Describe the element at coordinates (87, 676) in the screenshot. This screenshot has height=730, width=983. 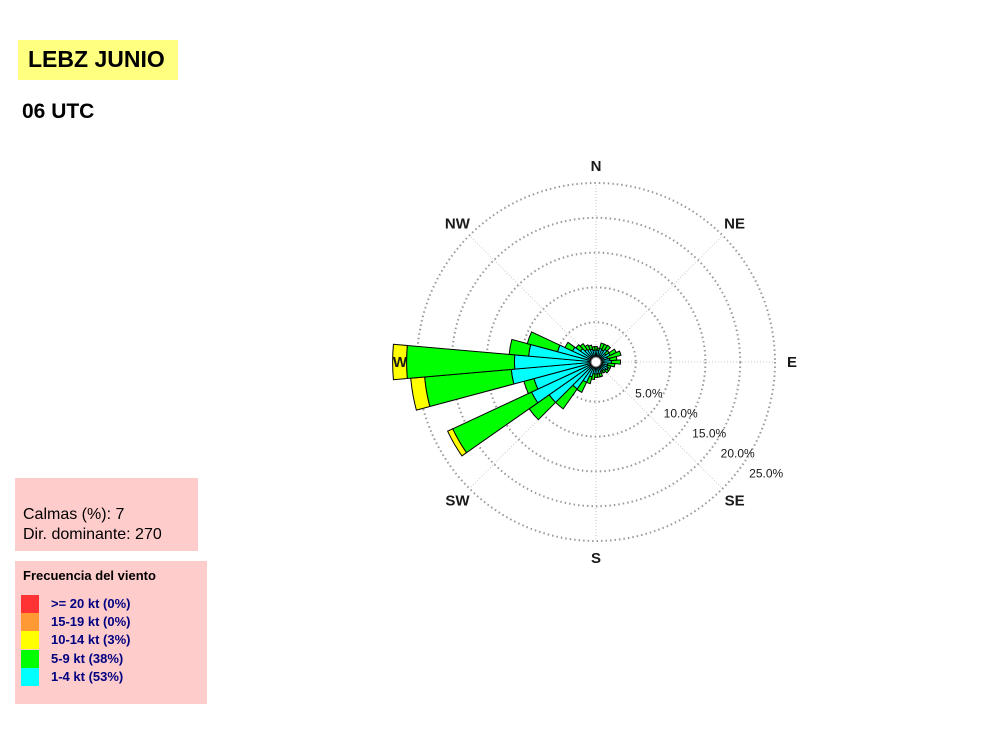
I see `legend-label: 1-4 kt (53%)` at that location.